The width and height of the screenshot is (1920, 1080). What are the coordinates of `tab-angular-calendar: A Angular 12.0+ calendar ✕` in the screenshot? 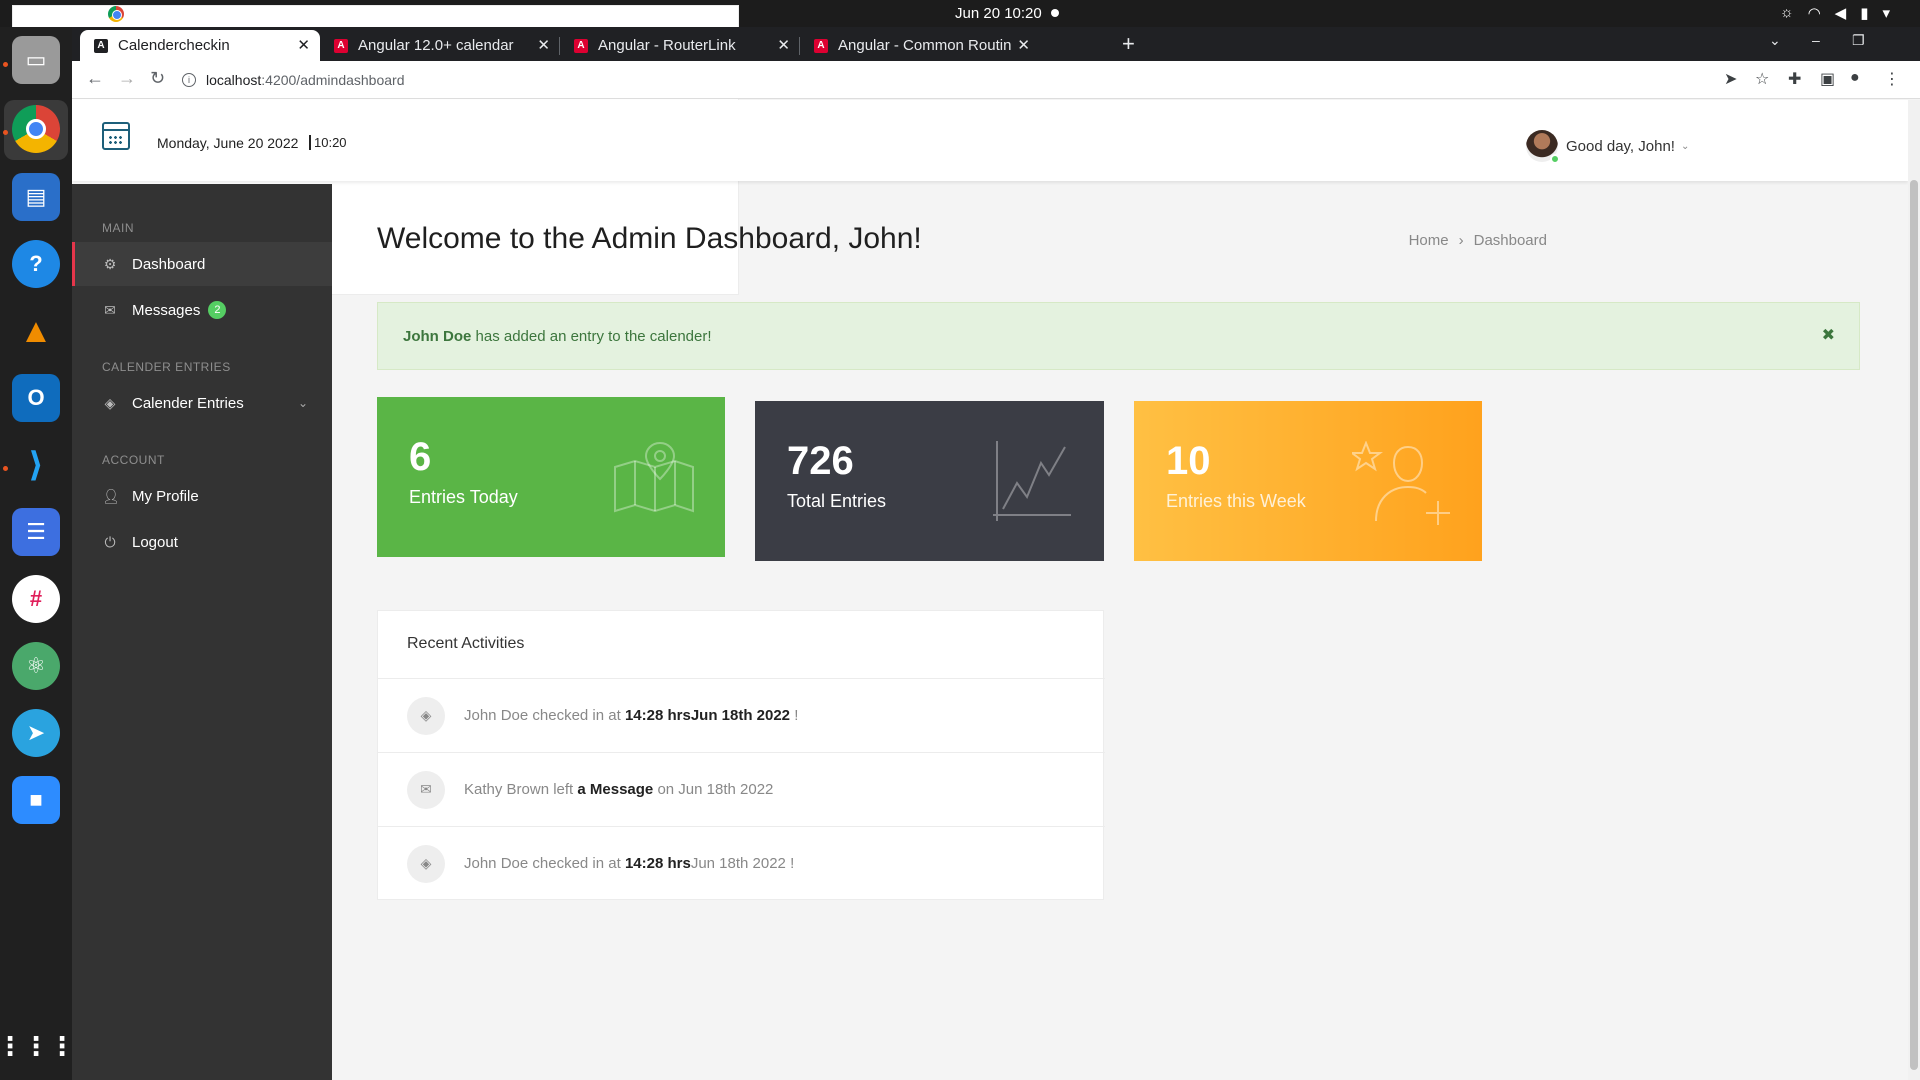 It's located at (440, 45).